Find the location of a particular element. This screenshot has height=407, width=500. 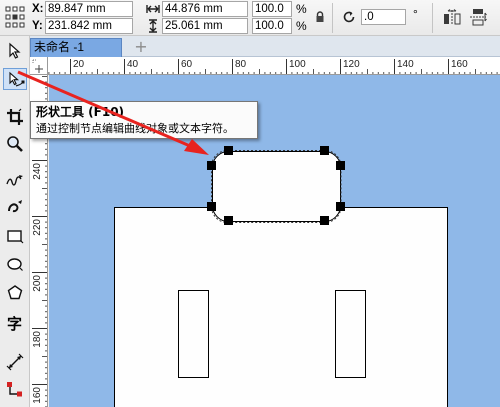

mirror-horizontal-icon is located at coordinates (452, 17).